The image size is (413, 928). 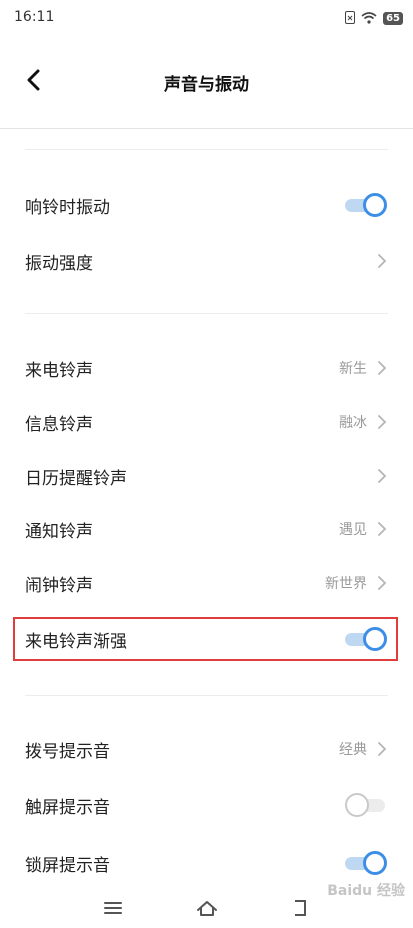 I want to click on row-calendar-ringtone: 日历提醒铃声, so click(x=206, y=476).